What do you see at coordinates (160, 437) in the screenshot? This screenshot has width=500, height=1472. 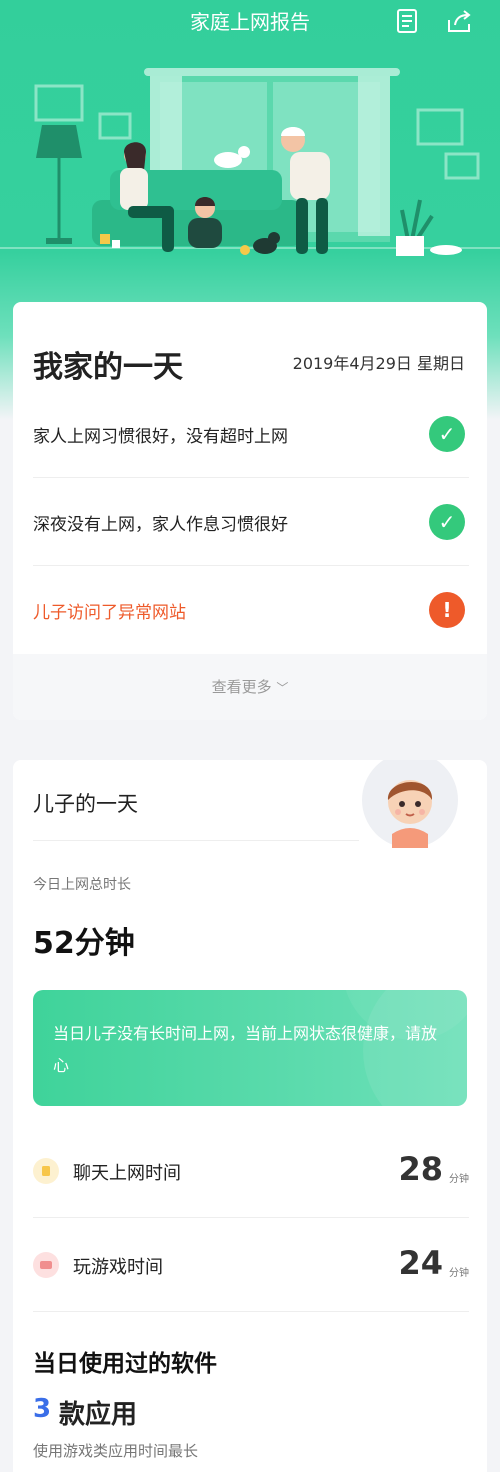 I see `status-item-text: 家人上网习惯很好，没有超时上网` at bounding box center [160, 437].